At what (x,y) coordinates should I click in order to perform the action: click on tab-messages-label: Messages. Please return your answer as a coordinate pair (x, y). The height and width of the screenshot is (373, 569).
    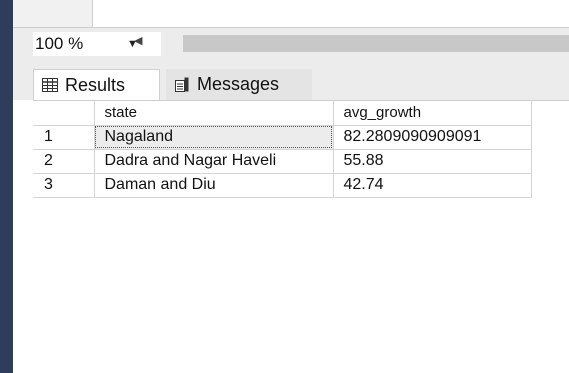
    Looking at the image, I should click on (238, 84).